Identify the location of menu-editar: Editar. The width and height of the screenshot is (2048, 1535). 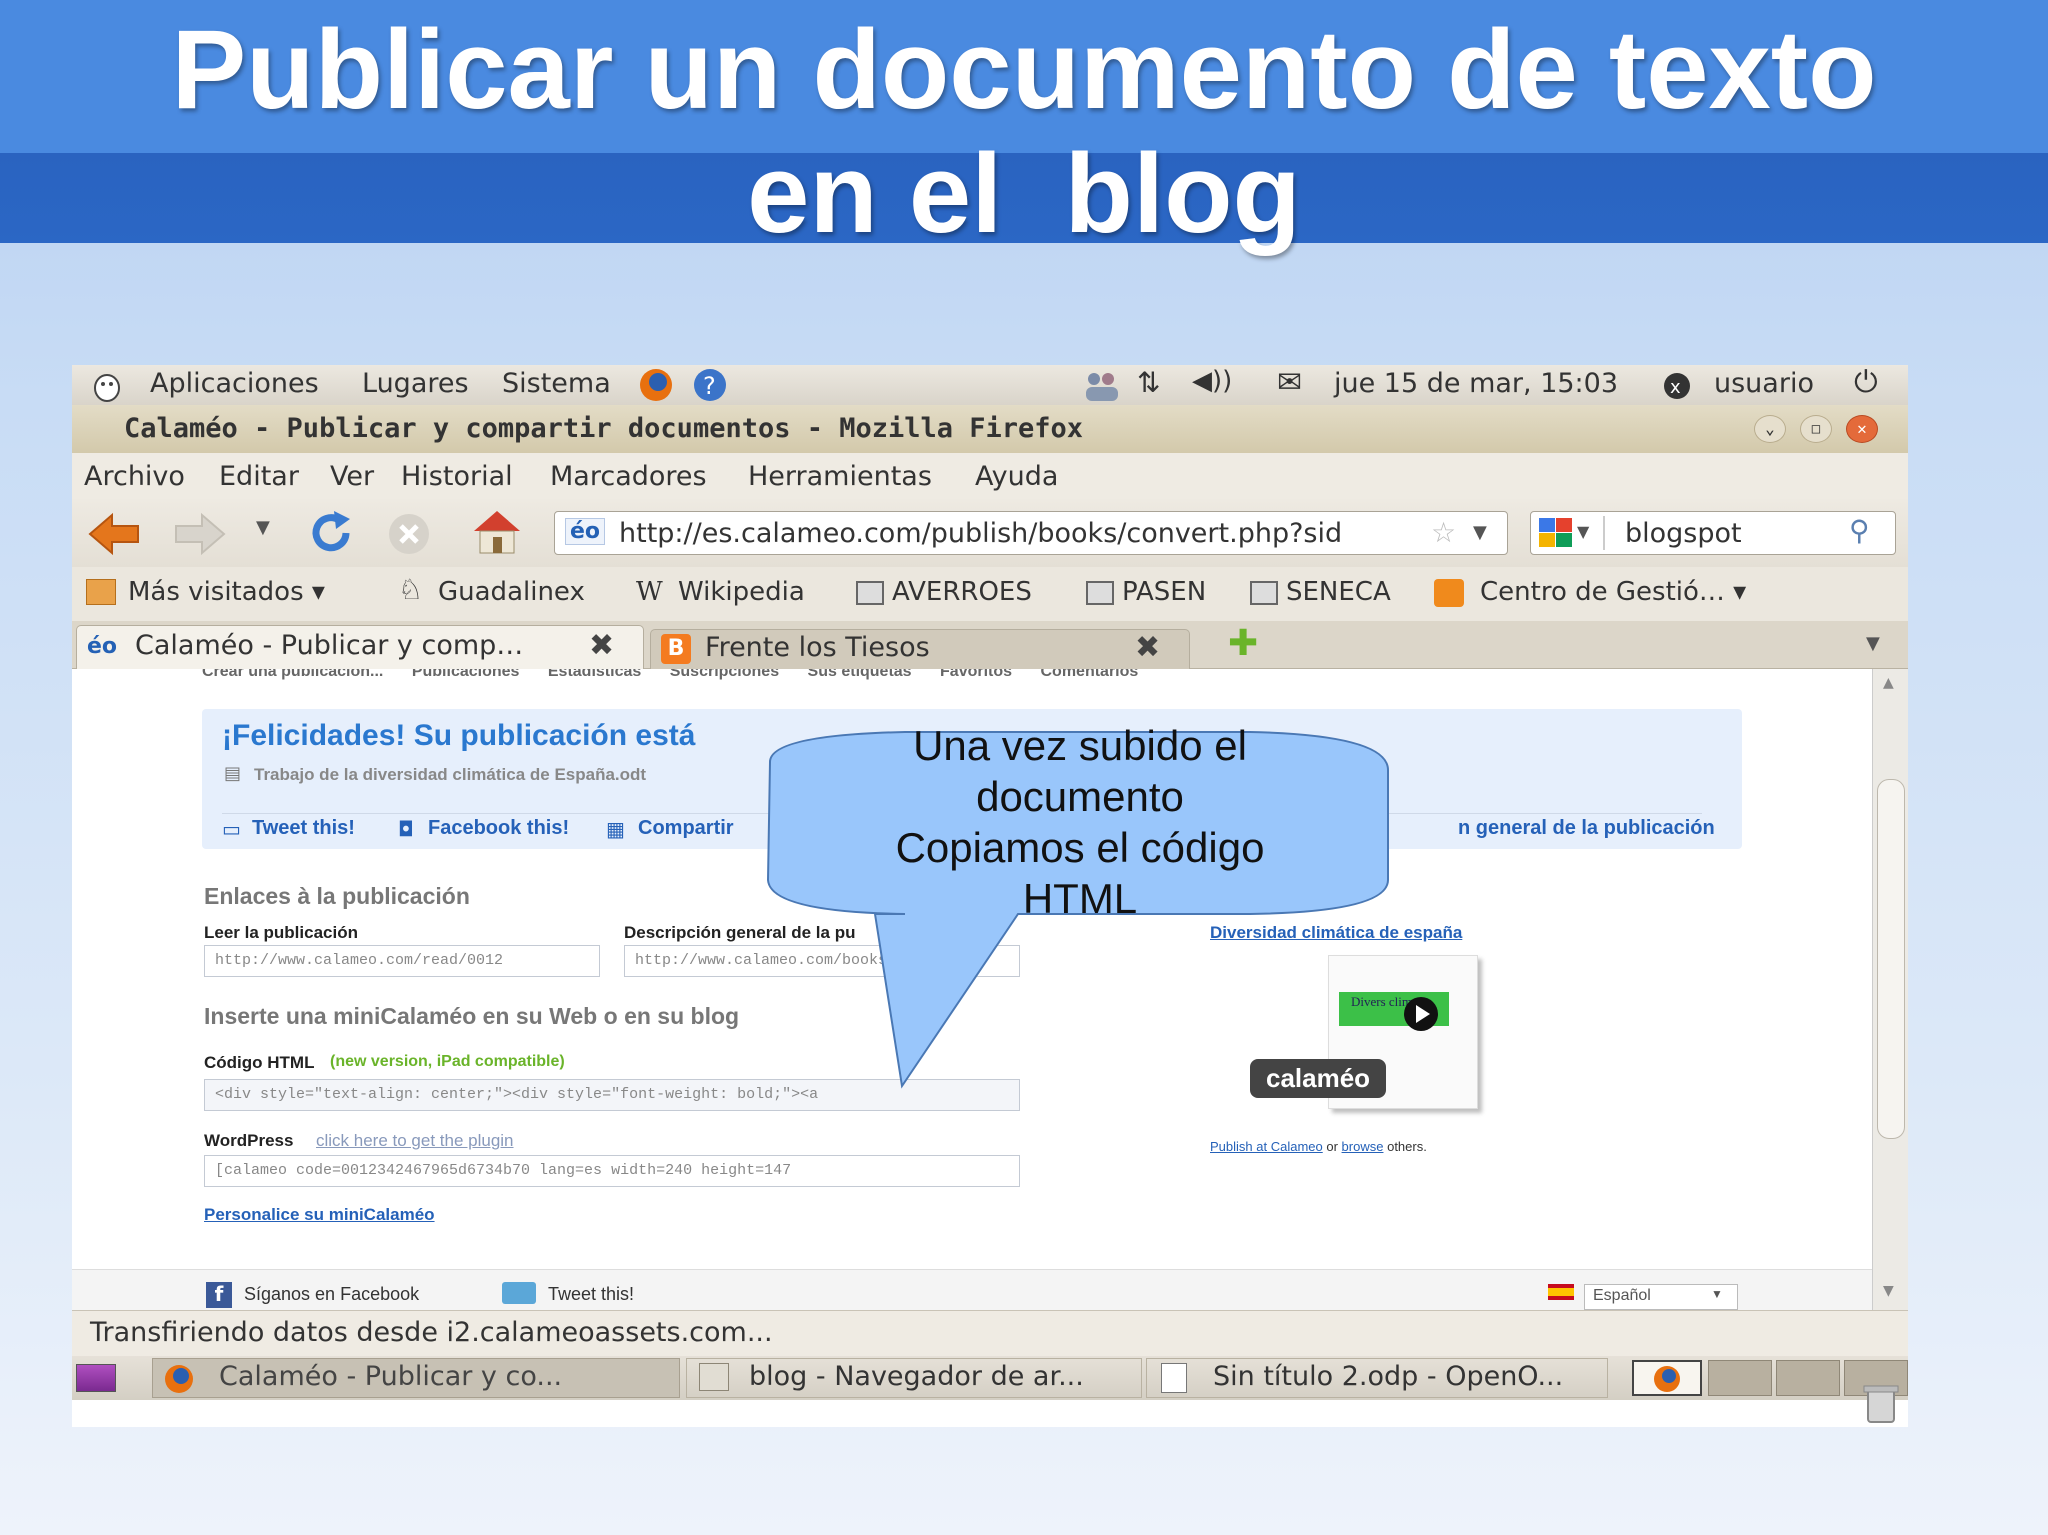
(259, 476).